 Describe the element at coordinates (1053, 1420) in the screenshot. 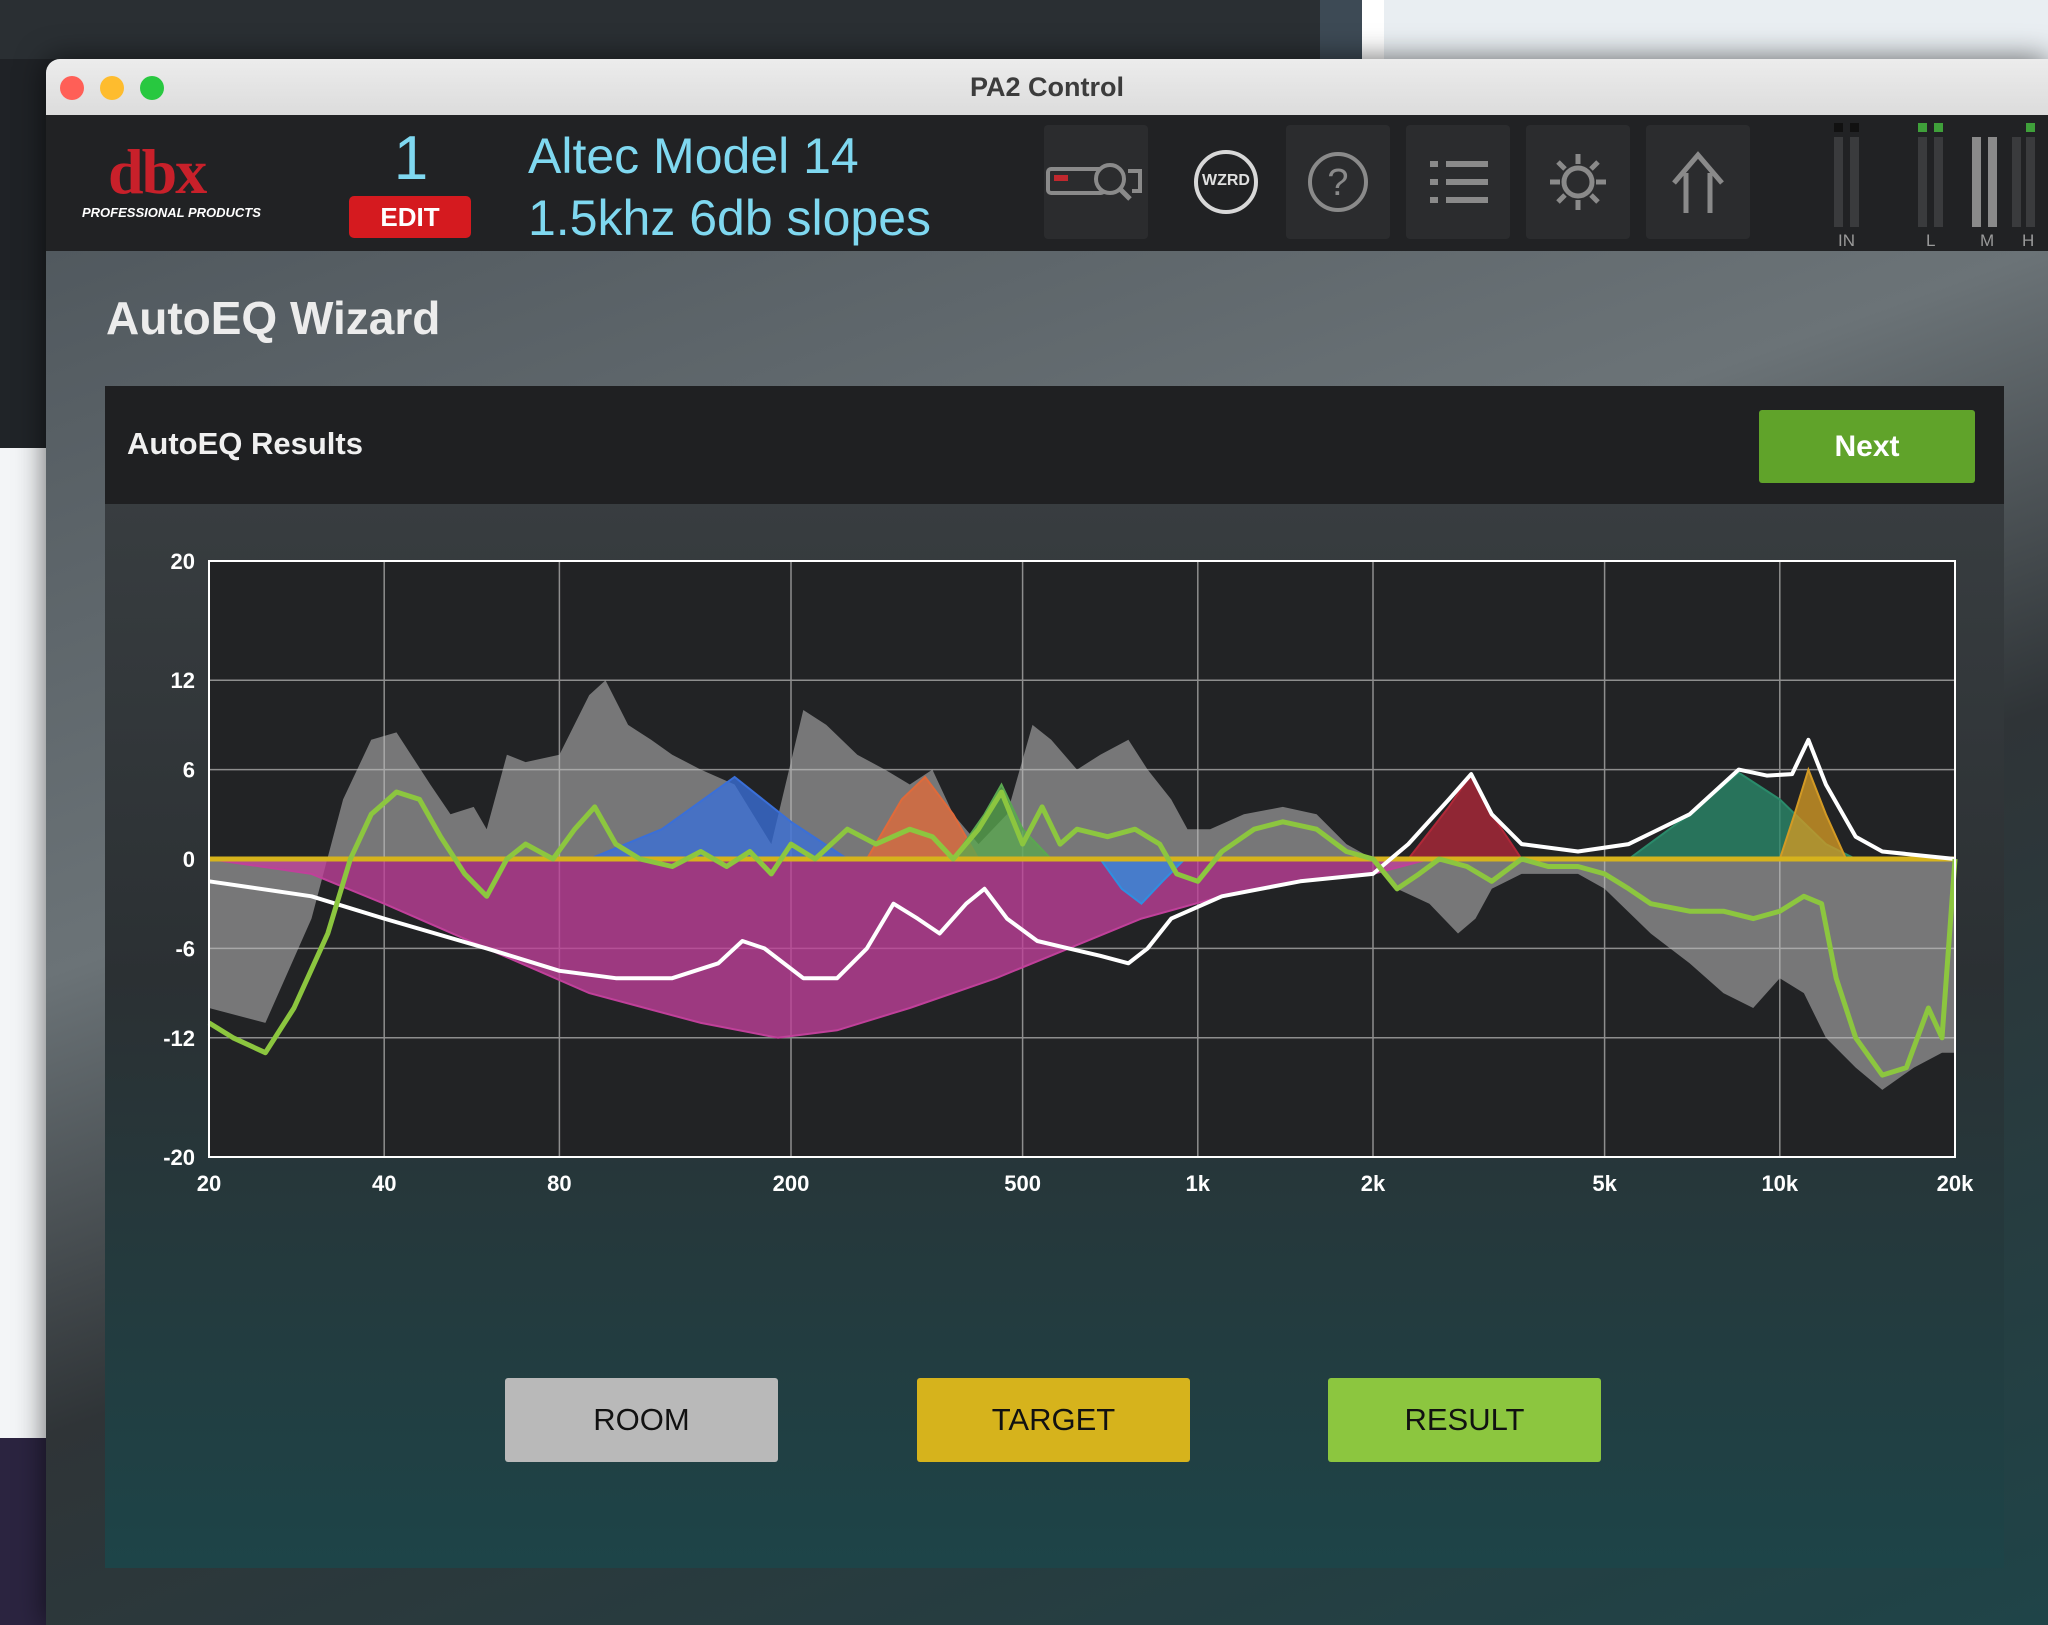

I see `target-button: TARGET` at that location.